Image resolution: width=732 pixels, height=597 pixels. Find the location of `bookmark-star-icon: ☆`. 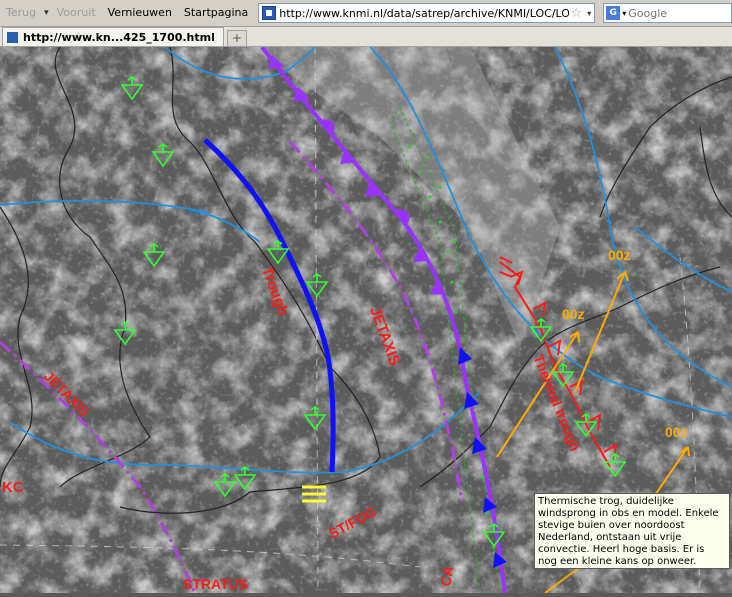

bookmark-star-icon: ☆ is located at coordinates (577, 13).